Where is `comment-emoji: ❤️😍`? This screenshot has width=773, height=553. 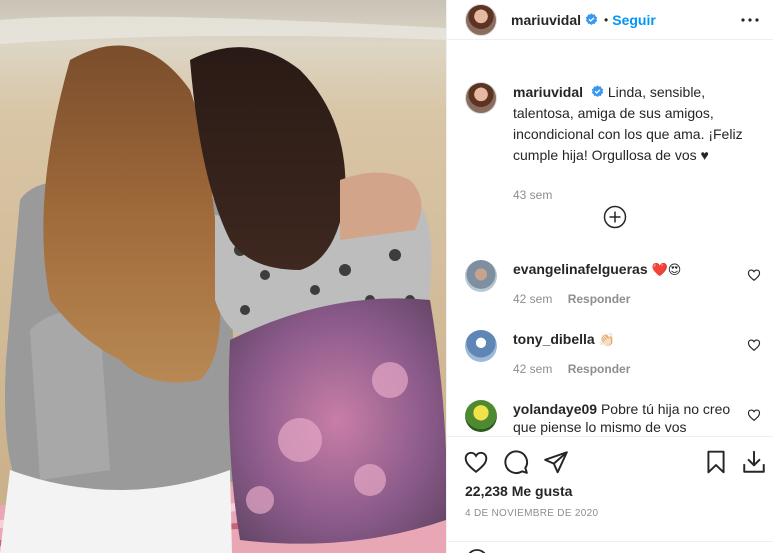
comment-emoji: ❤️😍 is located at coordinates (666, 269).